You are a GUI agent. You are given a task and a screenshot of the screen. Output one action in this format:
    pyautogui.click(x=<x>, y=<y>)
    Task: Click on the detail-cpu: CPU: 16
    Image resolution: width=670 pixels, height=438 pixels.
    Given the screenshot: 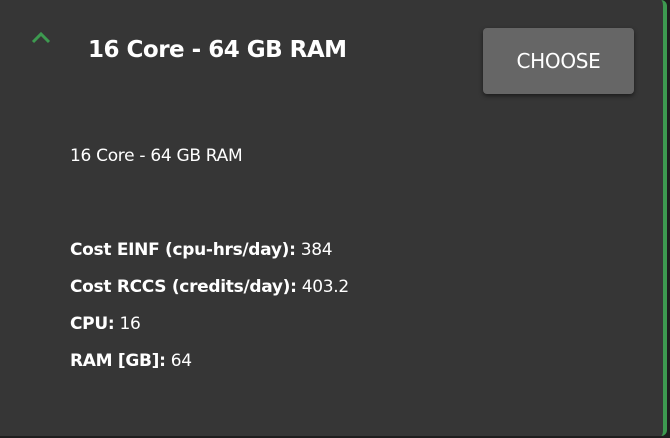 What is the action you would take?
    pyautogui.click(x=209, y=330)
    